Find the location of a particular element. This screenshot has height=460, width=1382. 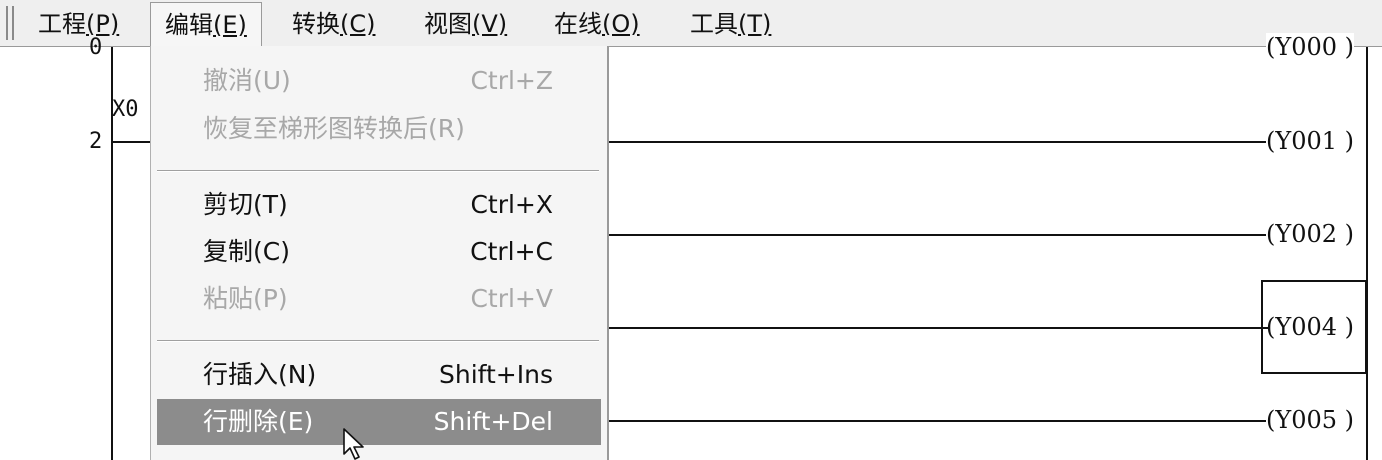

menu-item-shortcut: Ctrl+V is located at coordinates (511, 298).